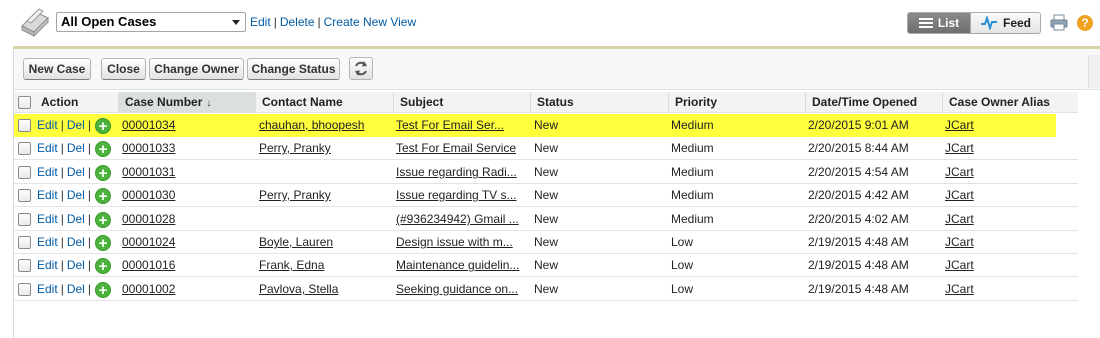  What do you see at coordinates (858, 195) in the screenshot?
I see `cell-date-opened: 2/20/2015 4:42 AM` at bounding box center [858, 195].